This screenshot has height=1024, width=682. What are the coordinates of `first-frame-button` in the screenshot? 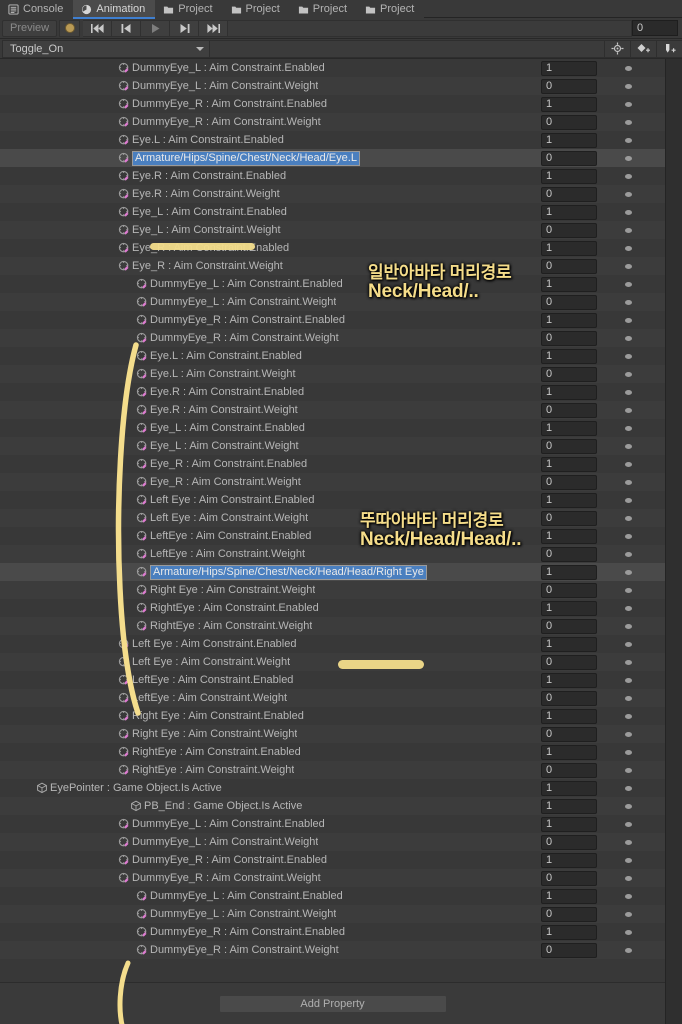 It's located at (98, 28).